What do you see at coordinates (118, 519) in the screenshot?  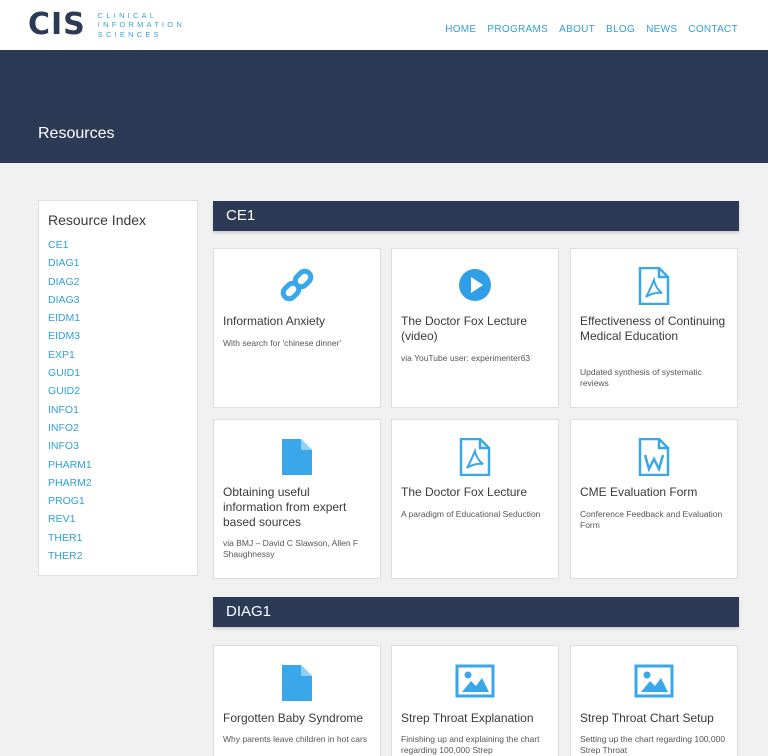 I see `index-link-rev1: REV1` at bounding box center [118, 519].